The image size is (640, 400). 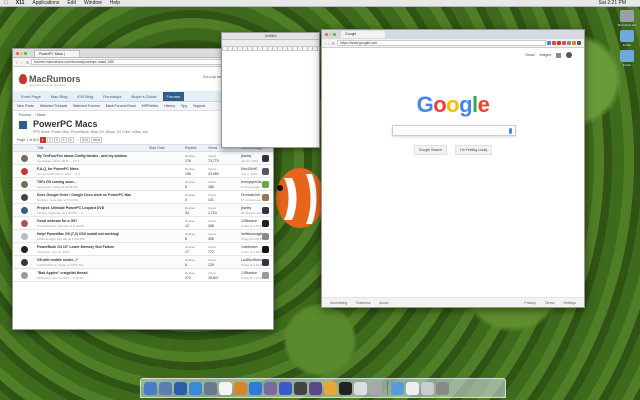 I want to click on last-post-time: 17 minutes ago, so click(x=251, y=200).